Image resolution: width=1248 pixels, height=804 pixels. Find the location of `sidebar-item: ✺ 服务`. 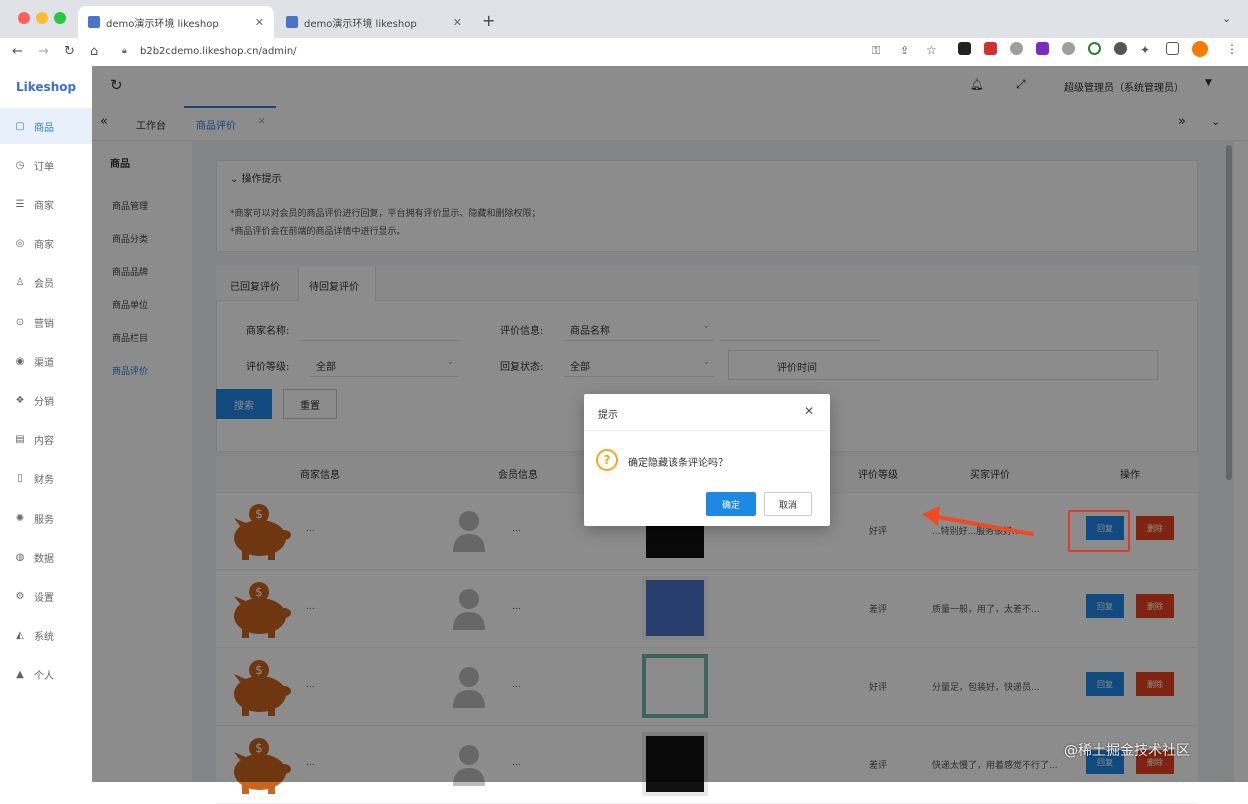

sidebar-item: ✺ 服务 is located at coordinates (46, 518).